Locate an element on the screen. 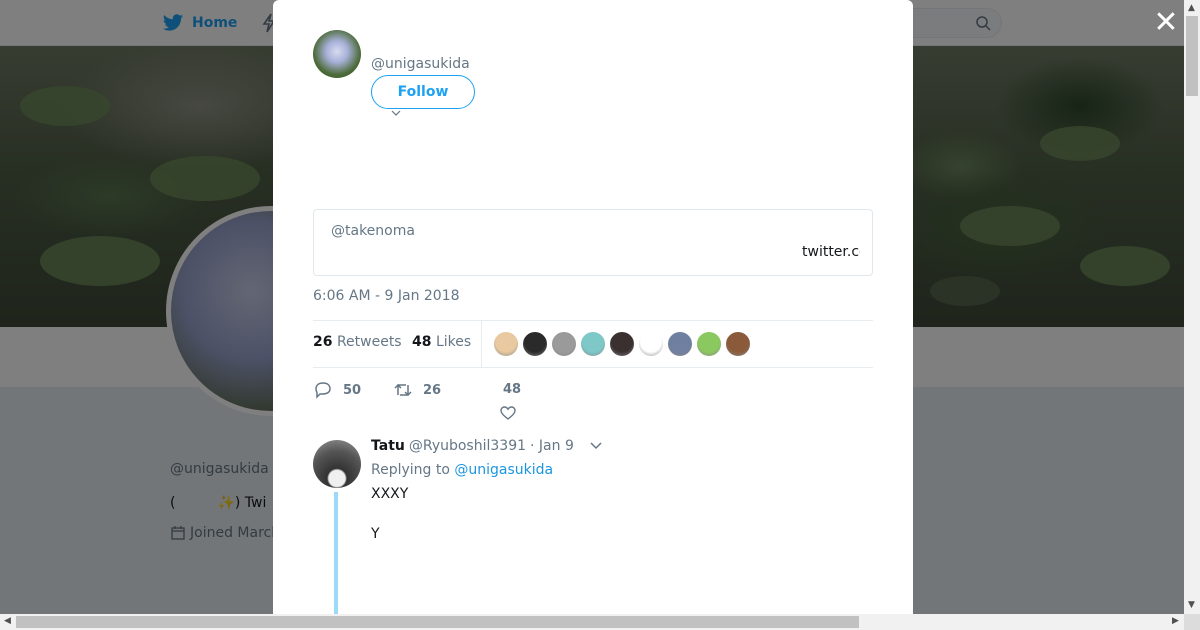  vertical-scroll-thumb is located at coordinates (1192, 56).